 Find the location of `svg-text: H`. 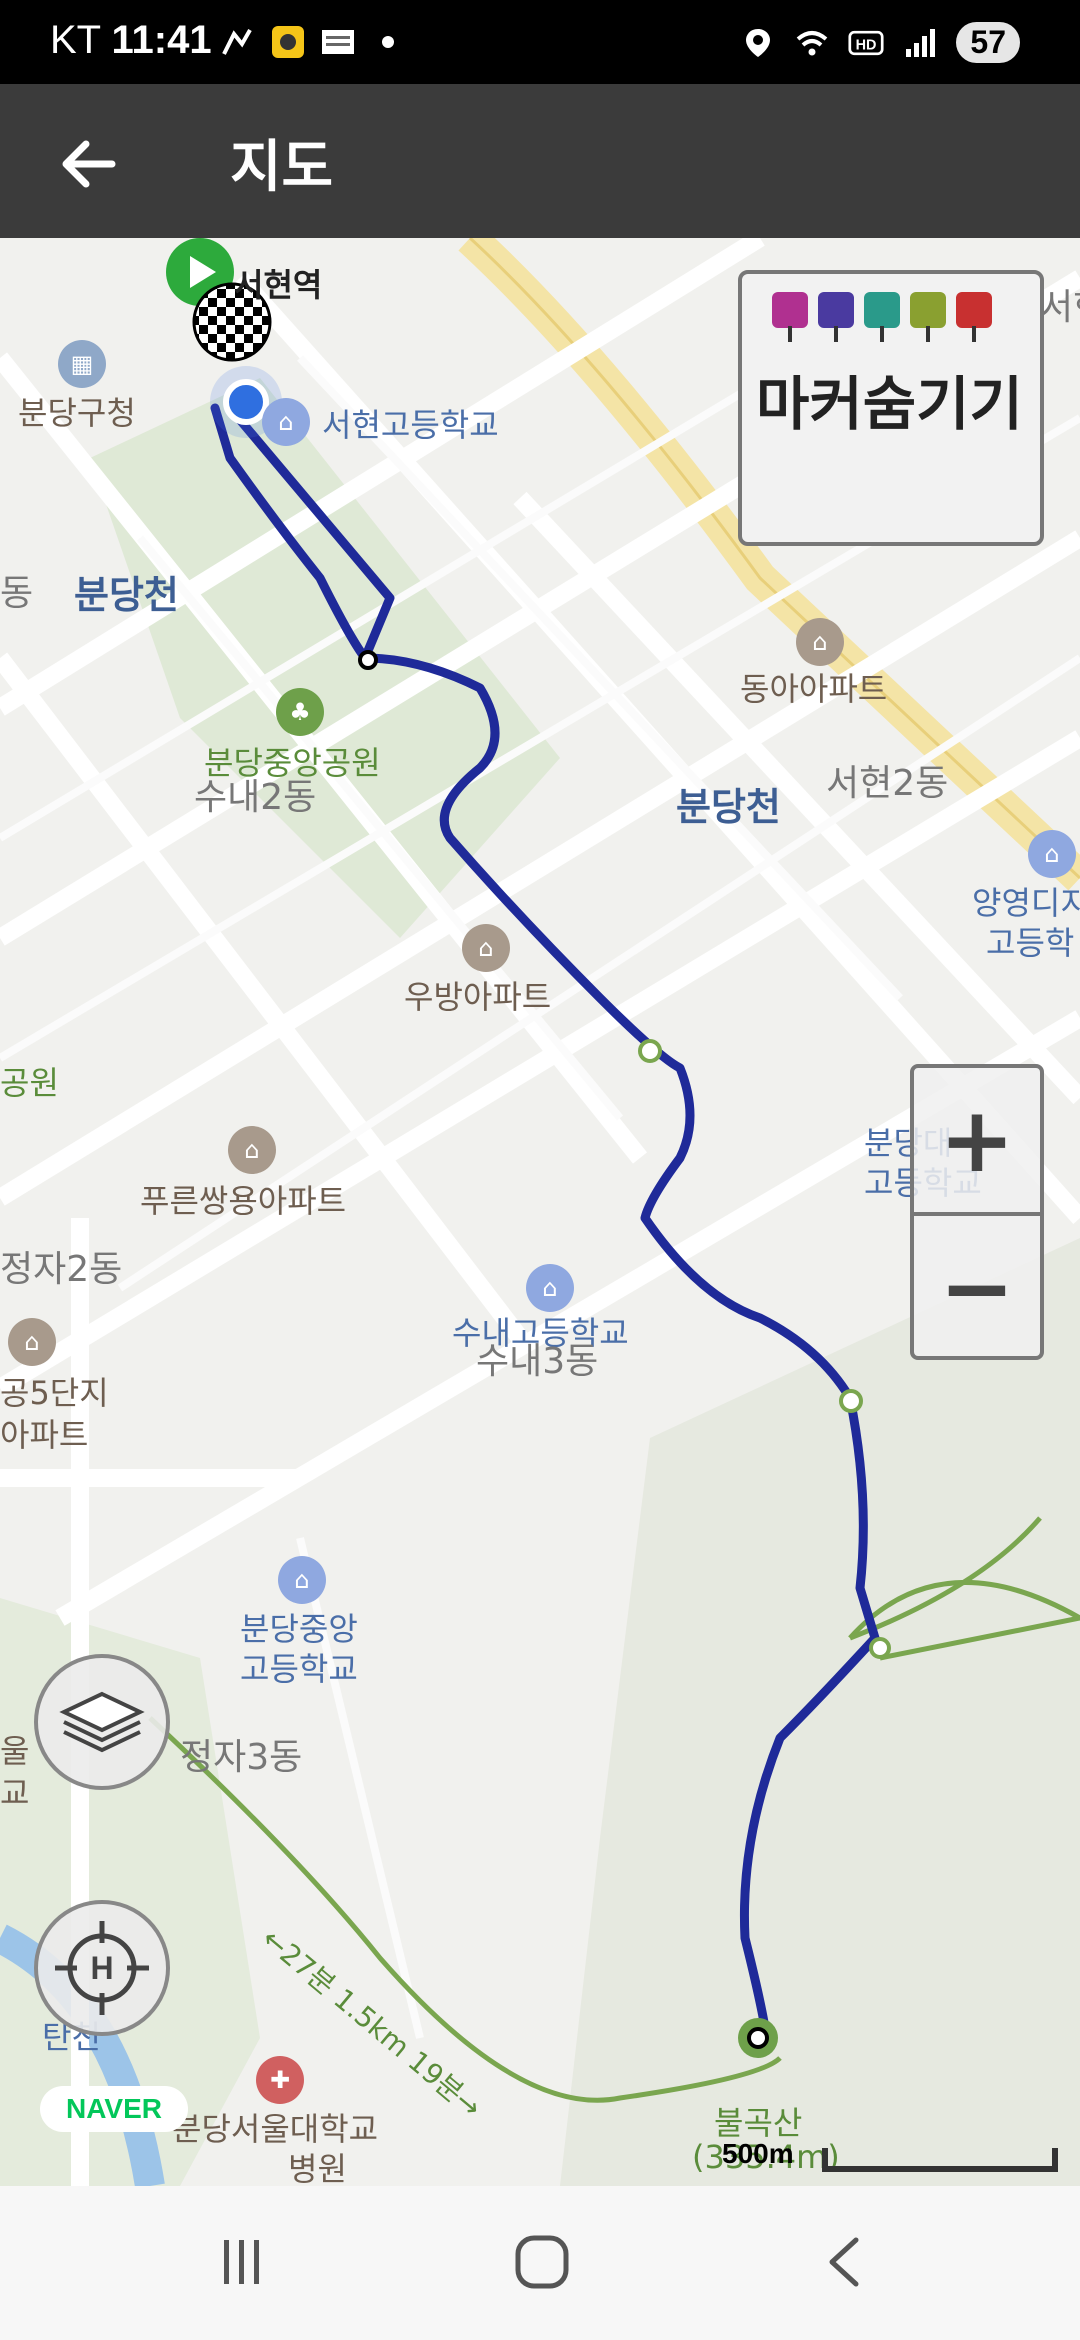

svg-text: H is located at coordinates (101, 1968).